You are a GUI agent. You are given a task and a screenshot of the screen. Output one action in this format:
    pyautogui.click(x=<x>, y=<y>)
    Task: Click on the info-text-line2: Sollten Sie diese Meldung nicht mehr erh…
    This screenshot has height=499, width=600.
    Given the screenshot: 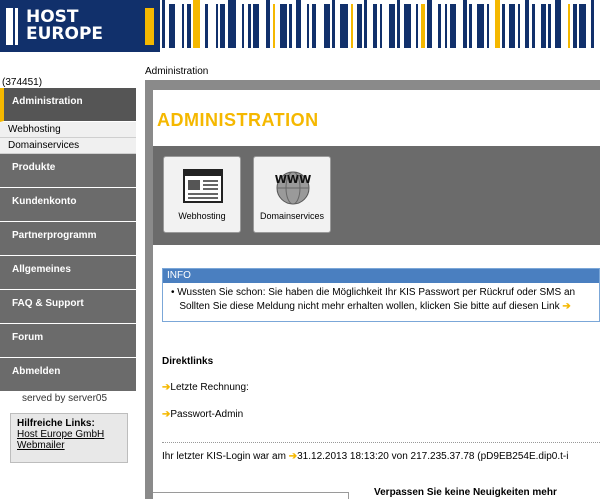 What is the action you would take?
    pyautogui.click(x=369, y=306)
    